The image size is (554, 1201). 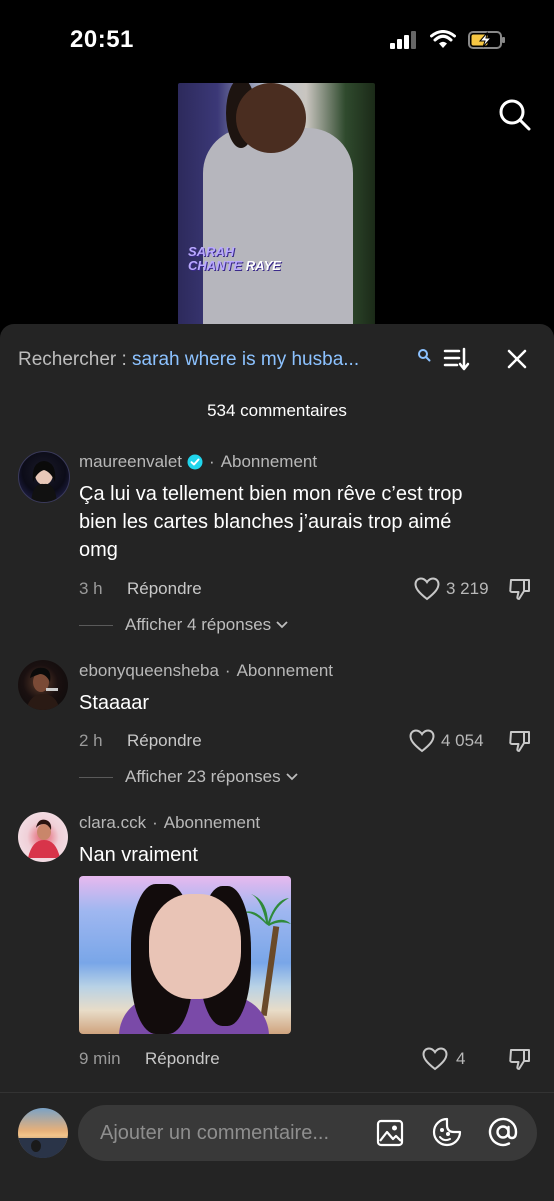 What do you see at coordinates (138, 855) in the screenshot?
I see `comment-text: Nan vraiment` at bounding box center [138, 855].